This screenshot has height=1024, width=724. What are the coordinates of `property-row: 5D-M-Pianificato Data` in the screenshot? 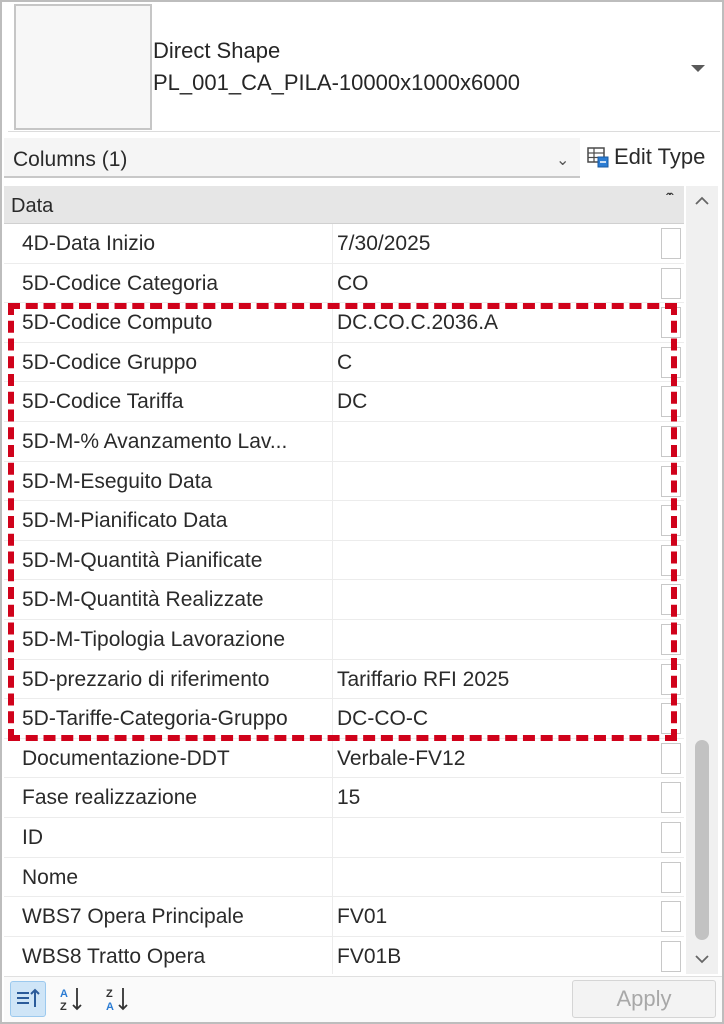 It's located at (344, 521).